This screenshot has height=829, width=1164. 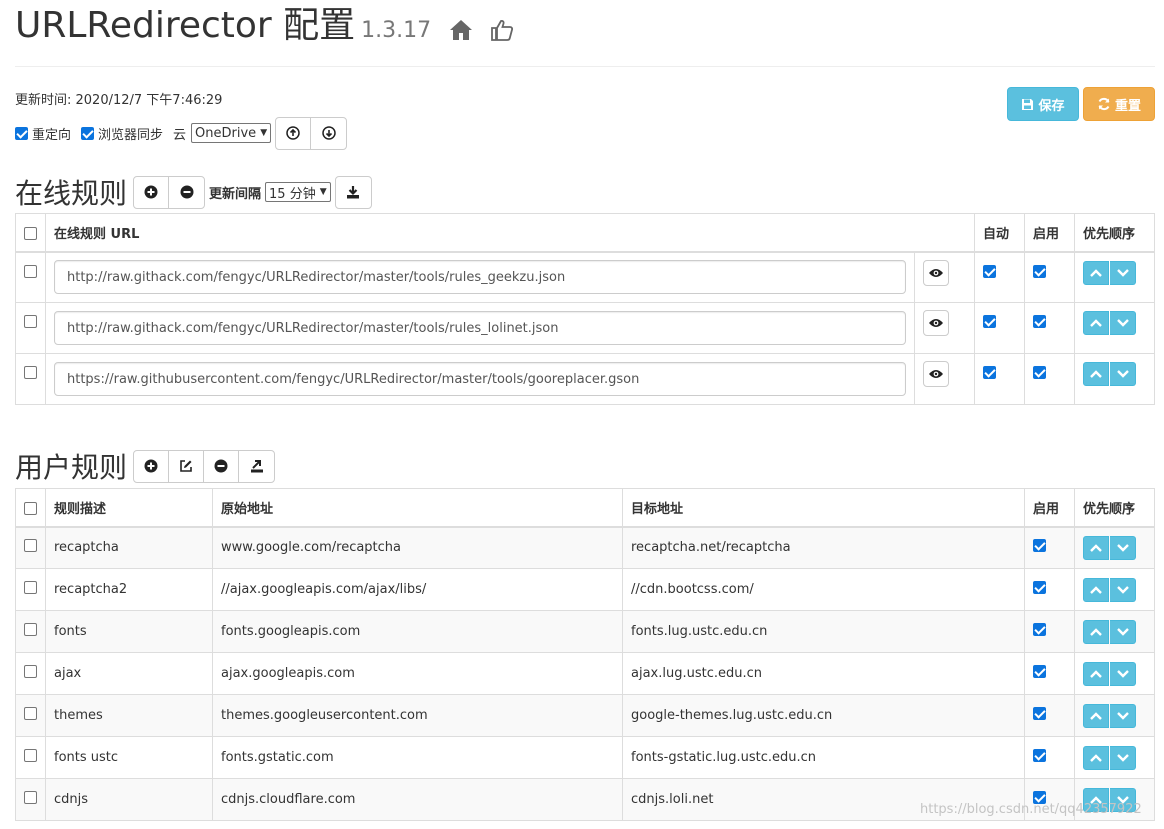 I want to click on sync-checkbox, so click(x=88, y=133).